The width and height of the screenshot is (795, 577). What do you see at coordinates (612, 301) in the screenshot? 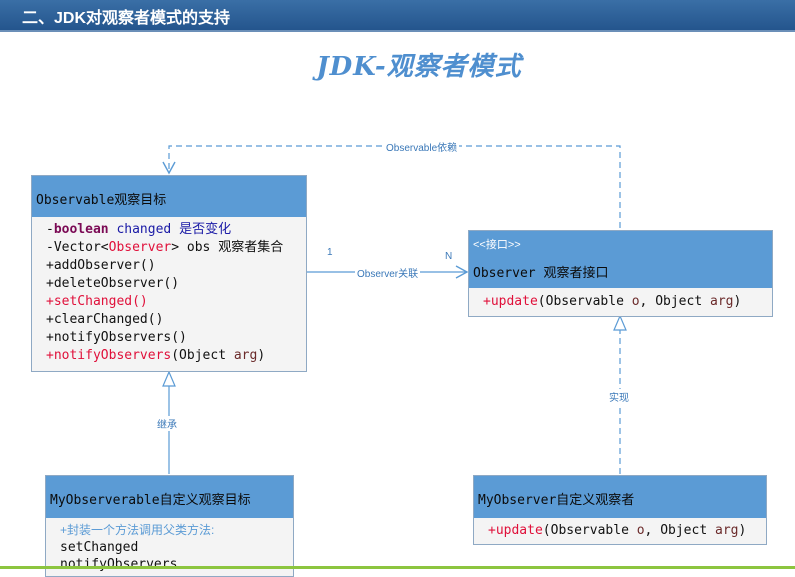
I see `method-update: +update(Observable o, Object arg)` at bounding box center [612, 301].